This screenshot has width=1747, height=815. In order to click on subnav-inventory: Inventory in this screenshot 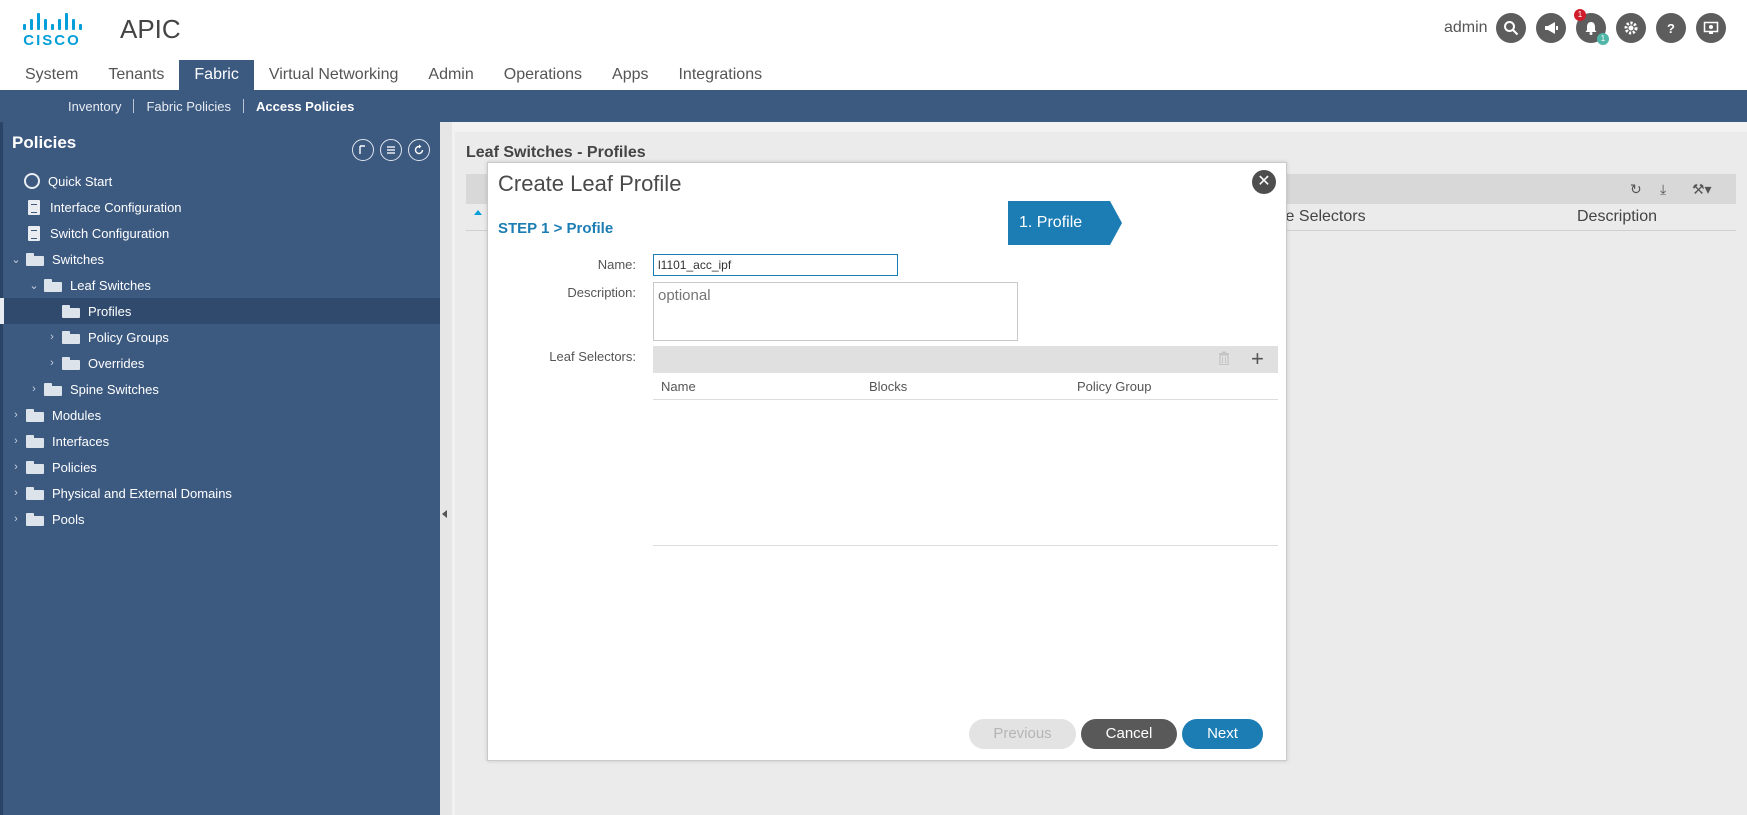, I will do `click(94, 106)`.